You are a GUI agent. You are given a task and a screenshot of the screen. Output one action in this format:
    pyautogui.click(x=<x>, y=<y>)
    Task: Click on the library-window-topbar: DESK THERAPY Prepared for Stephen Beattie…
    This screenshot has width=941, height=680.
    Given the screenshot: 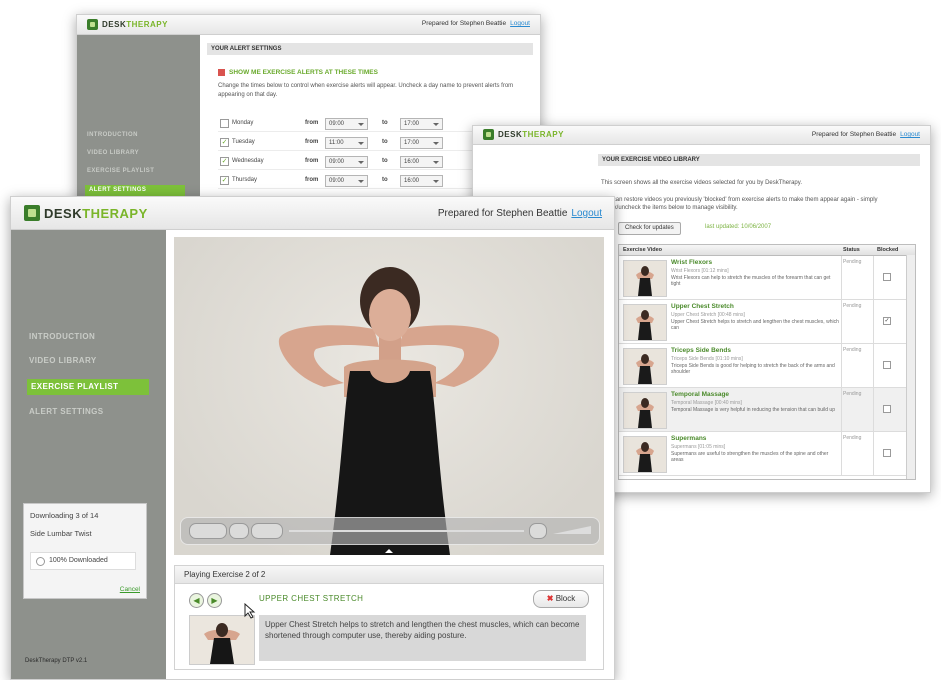 What is the action you would take?
    pyautogui.click(x=701, y=135)
    